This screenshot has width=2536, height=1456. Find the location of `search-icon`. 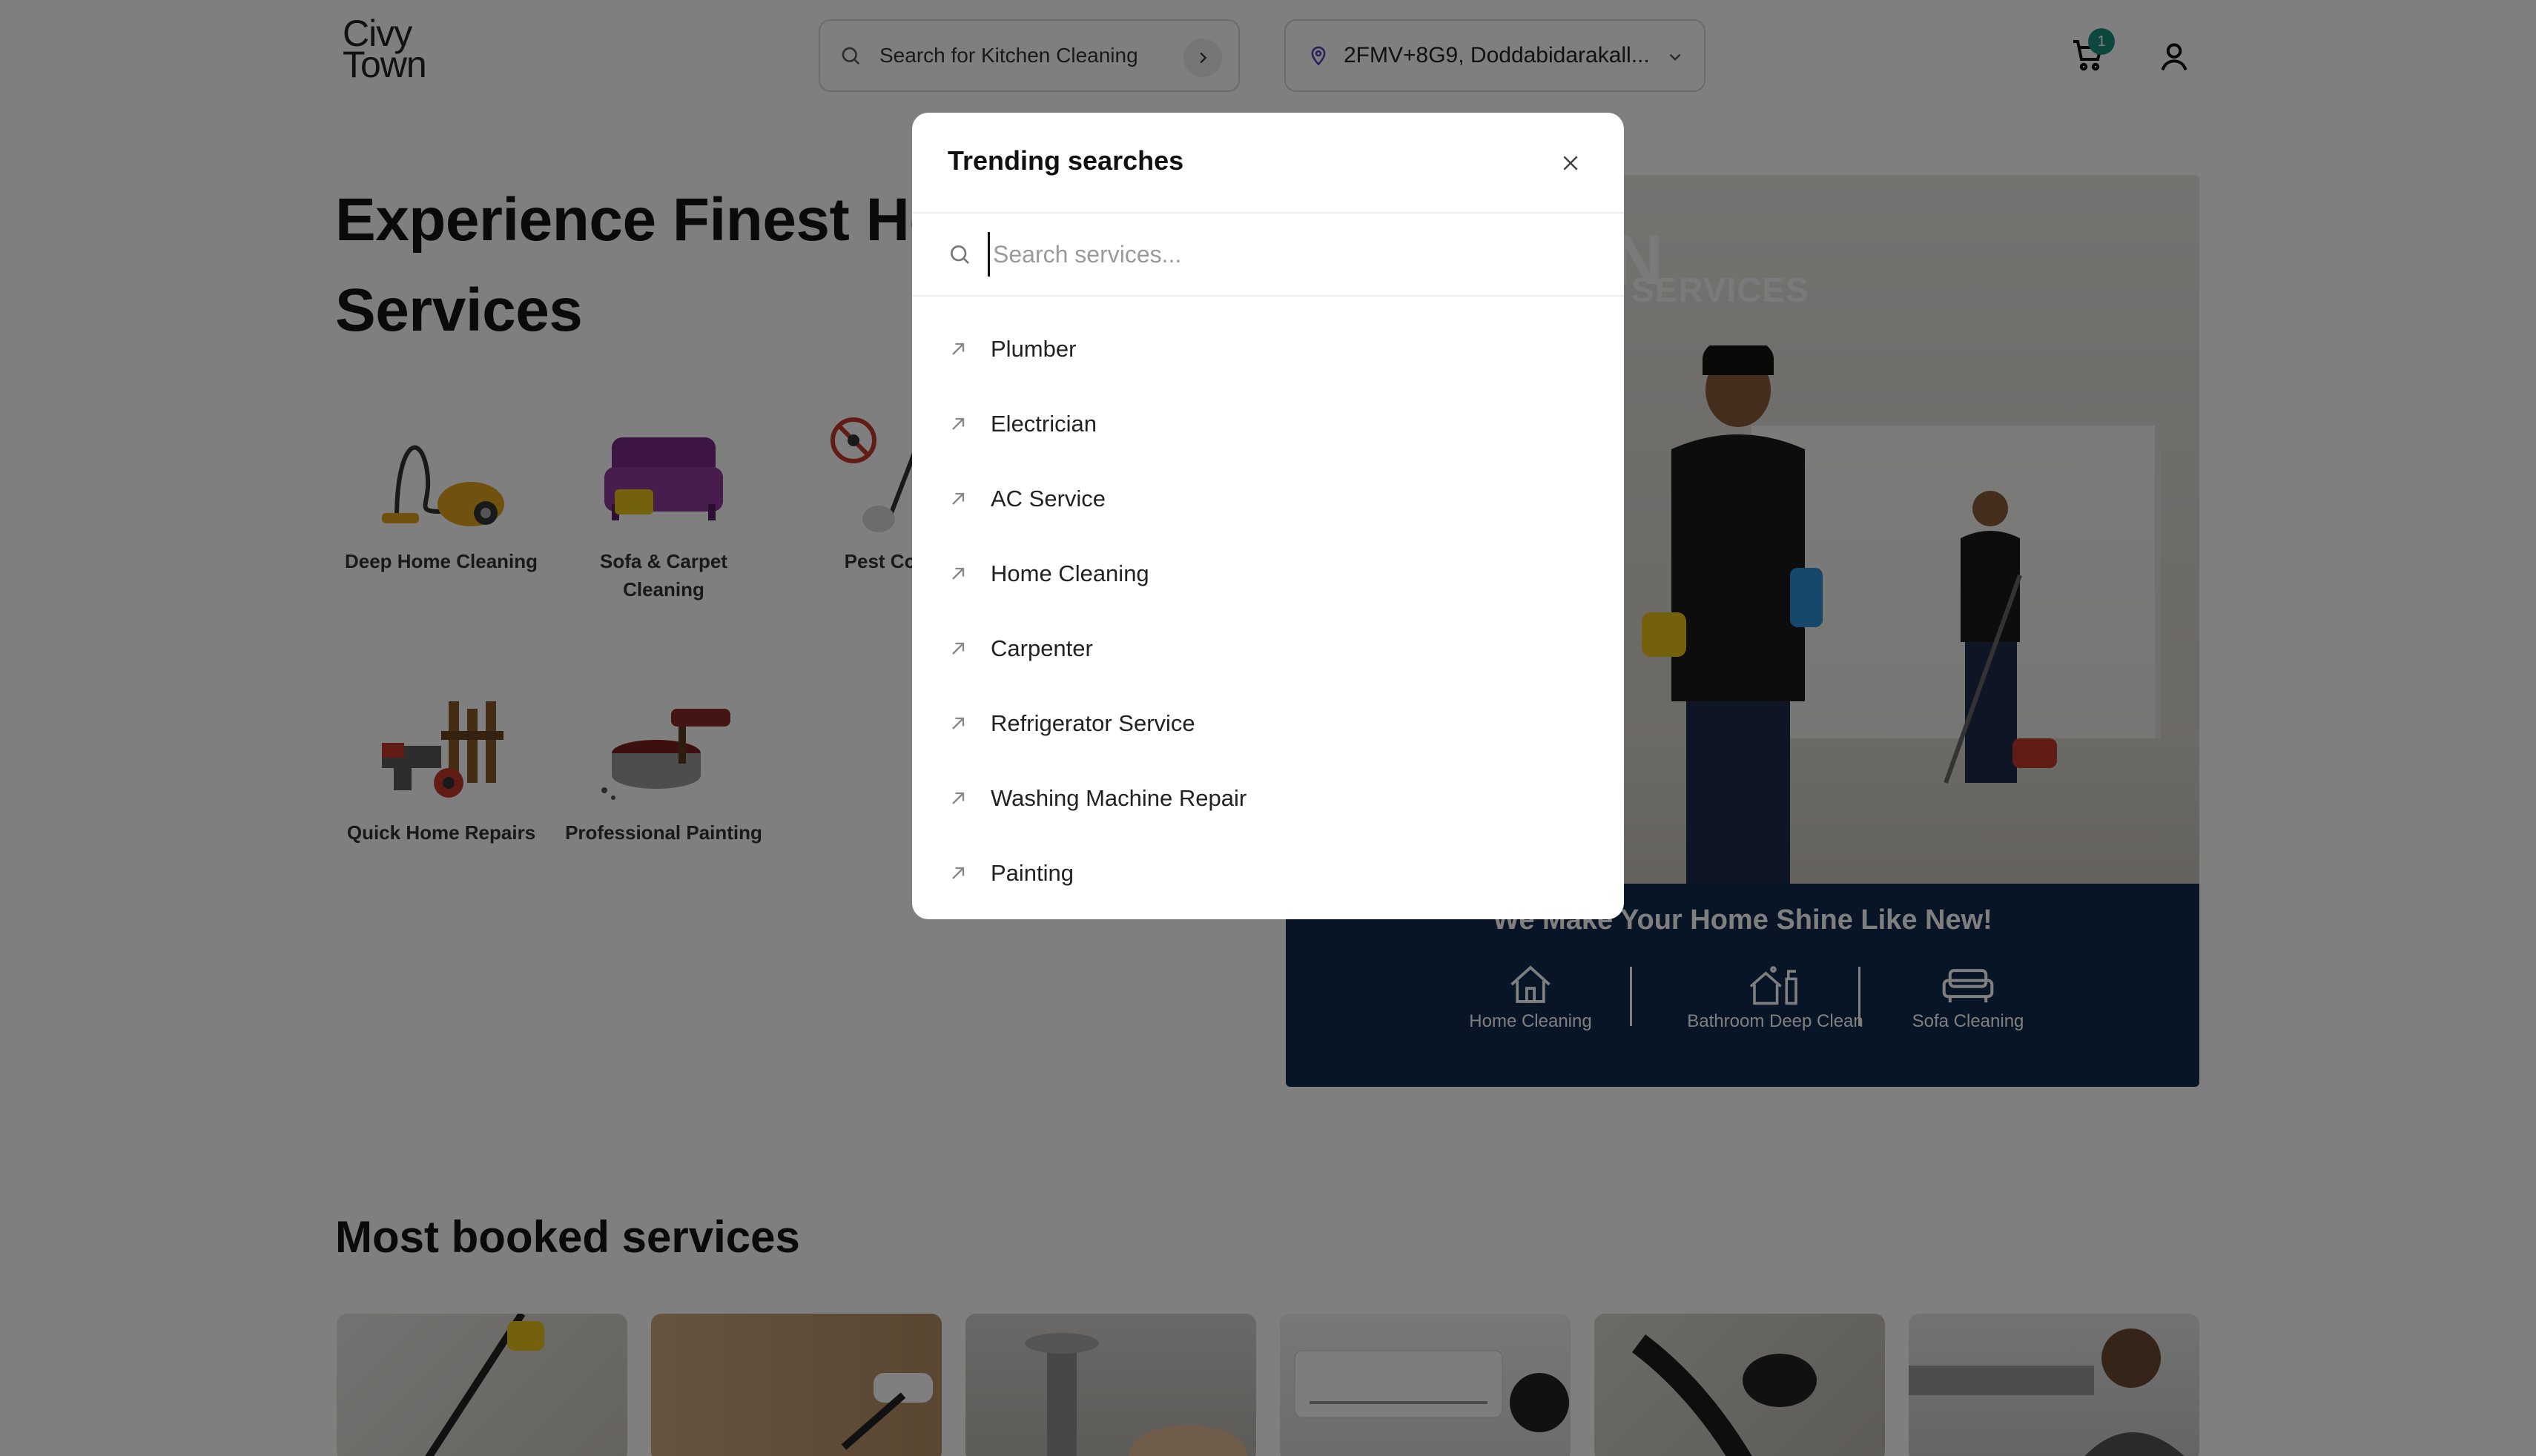

search-icon is located at coordinates (960, 255).